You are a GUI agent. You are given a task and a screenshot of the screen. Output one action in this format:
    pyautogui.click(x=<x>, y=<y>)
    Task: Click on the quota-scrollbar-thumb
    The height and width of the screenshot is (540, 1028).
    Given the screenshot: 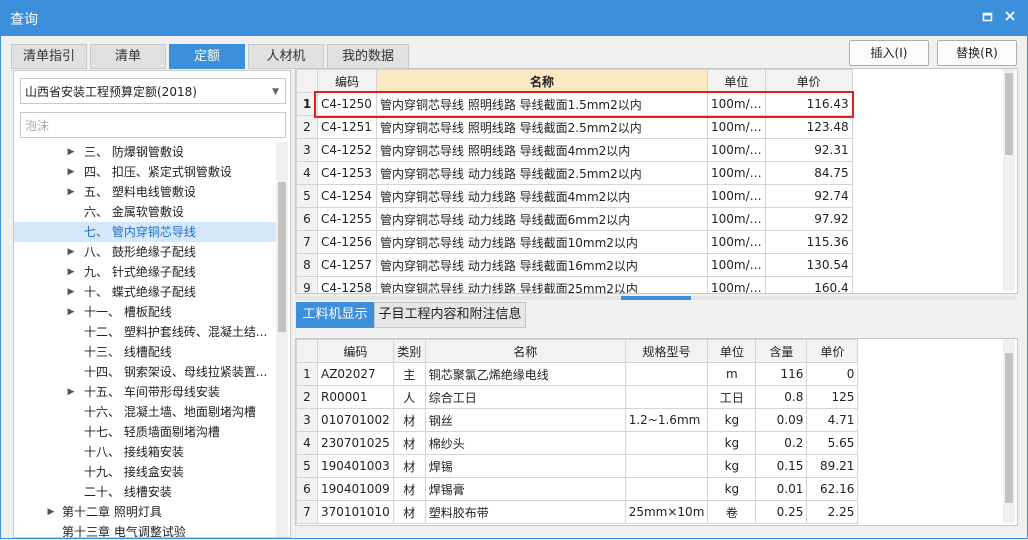 What is the action you would take?
    pyautogui.click(x=1009, y=114)
    